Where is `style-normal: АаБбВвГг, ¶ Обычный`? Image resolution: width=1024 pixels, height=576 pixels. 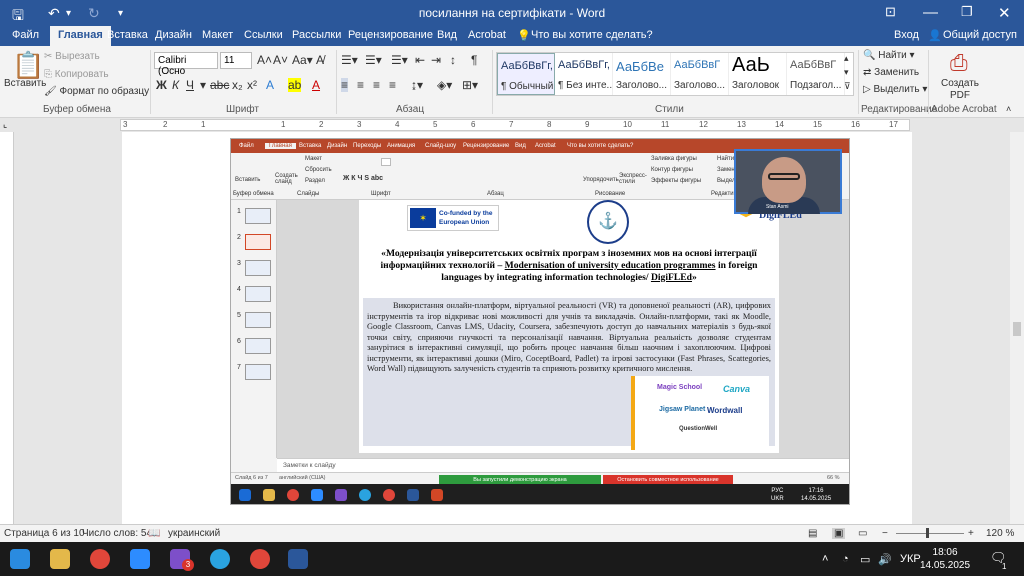
style-normal: АаБбВвГг, ¶ Обычный is located at coordinates (526, 74).